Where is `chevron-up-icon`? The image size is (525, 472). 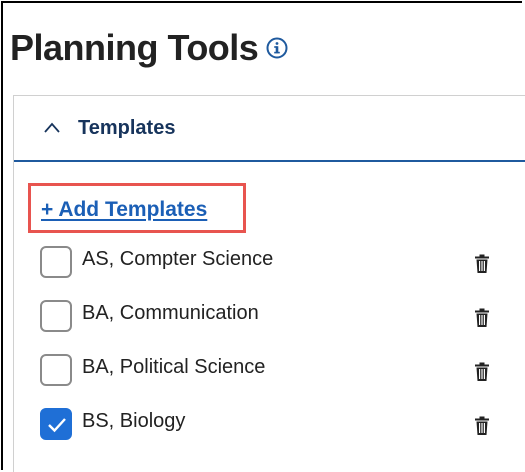
chevron-up-icon is located at coordinates (52, 128).